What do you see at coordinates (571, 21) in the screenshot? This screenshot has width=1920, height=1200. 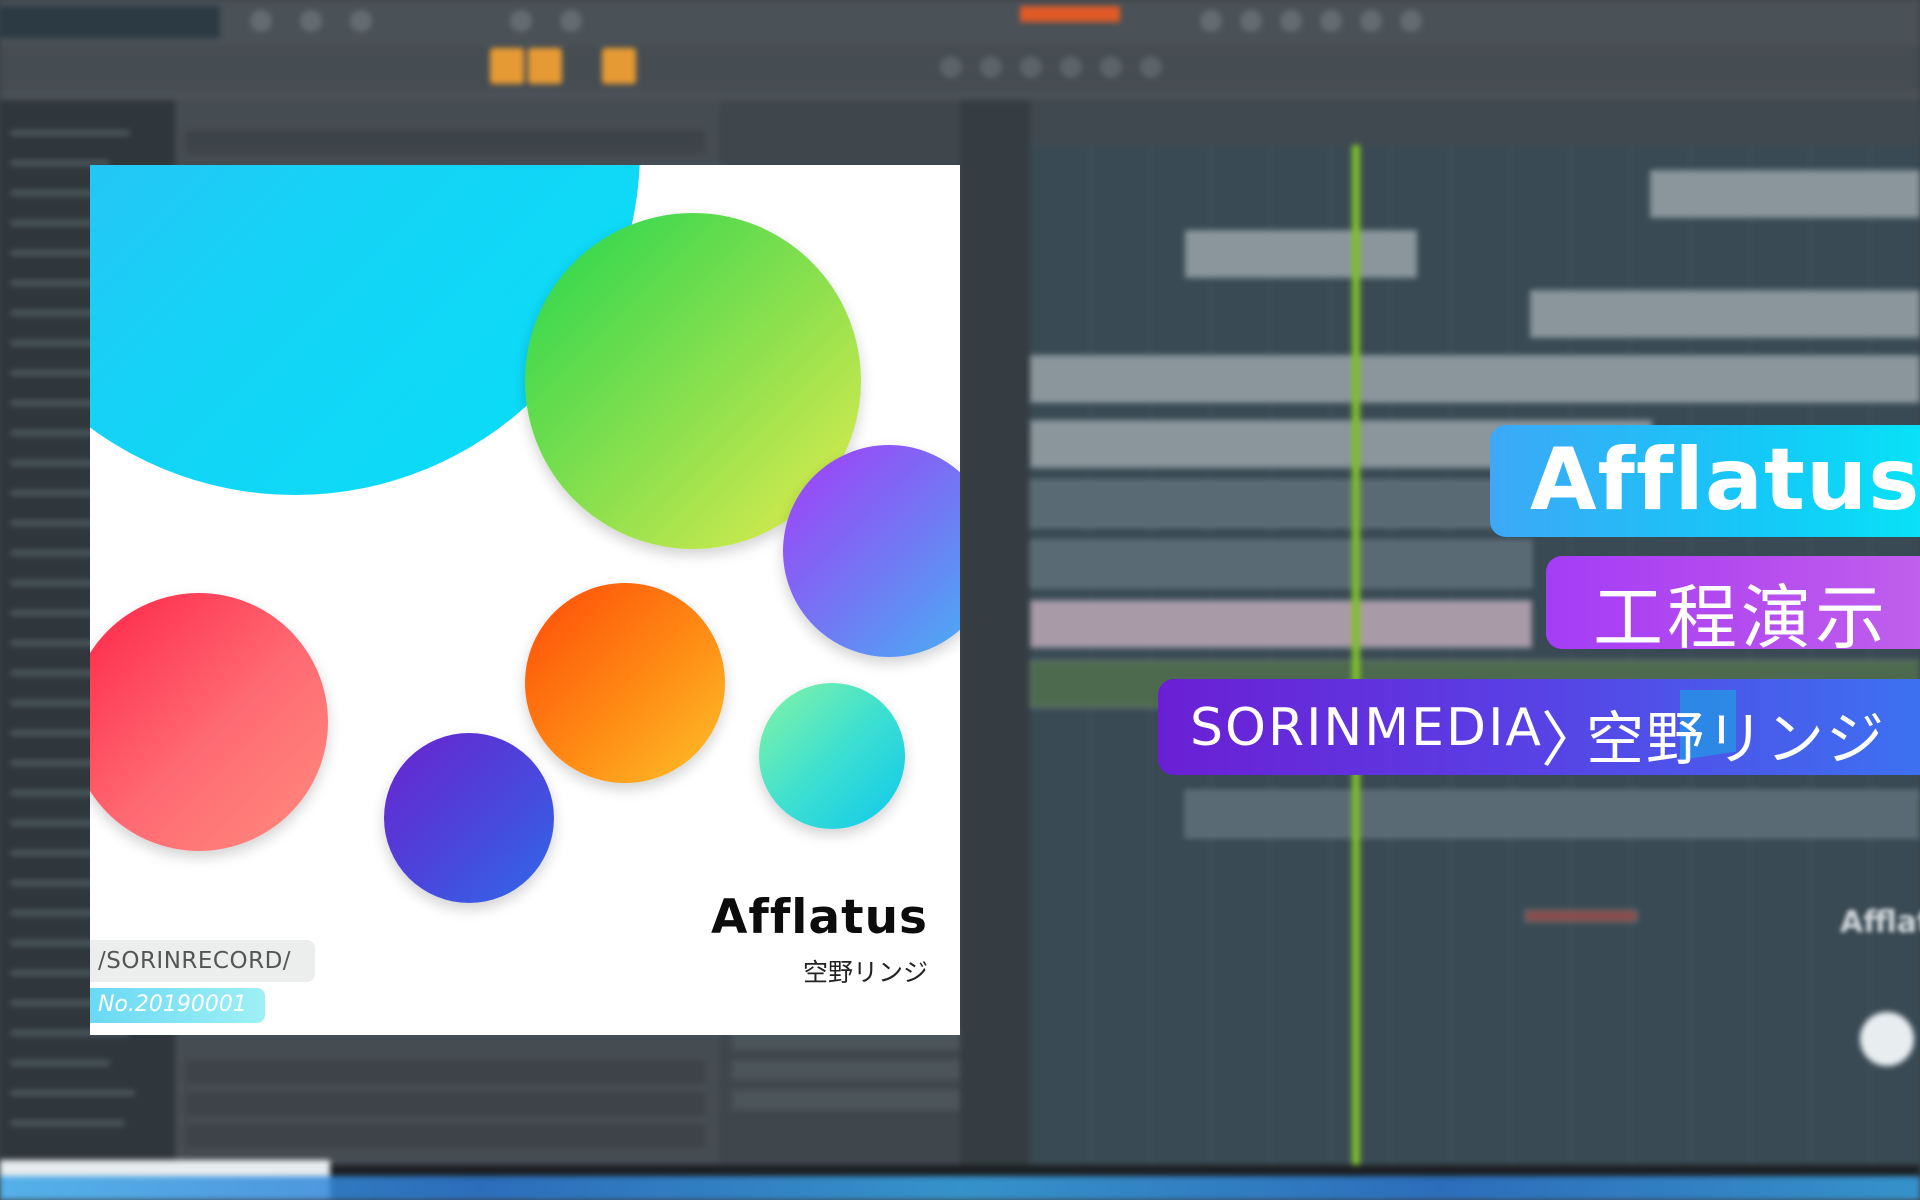 I see `metronome-icon` at bounding box center [571, 21].